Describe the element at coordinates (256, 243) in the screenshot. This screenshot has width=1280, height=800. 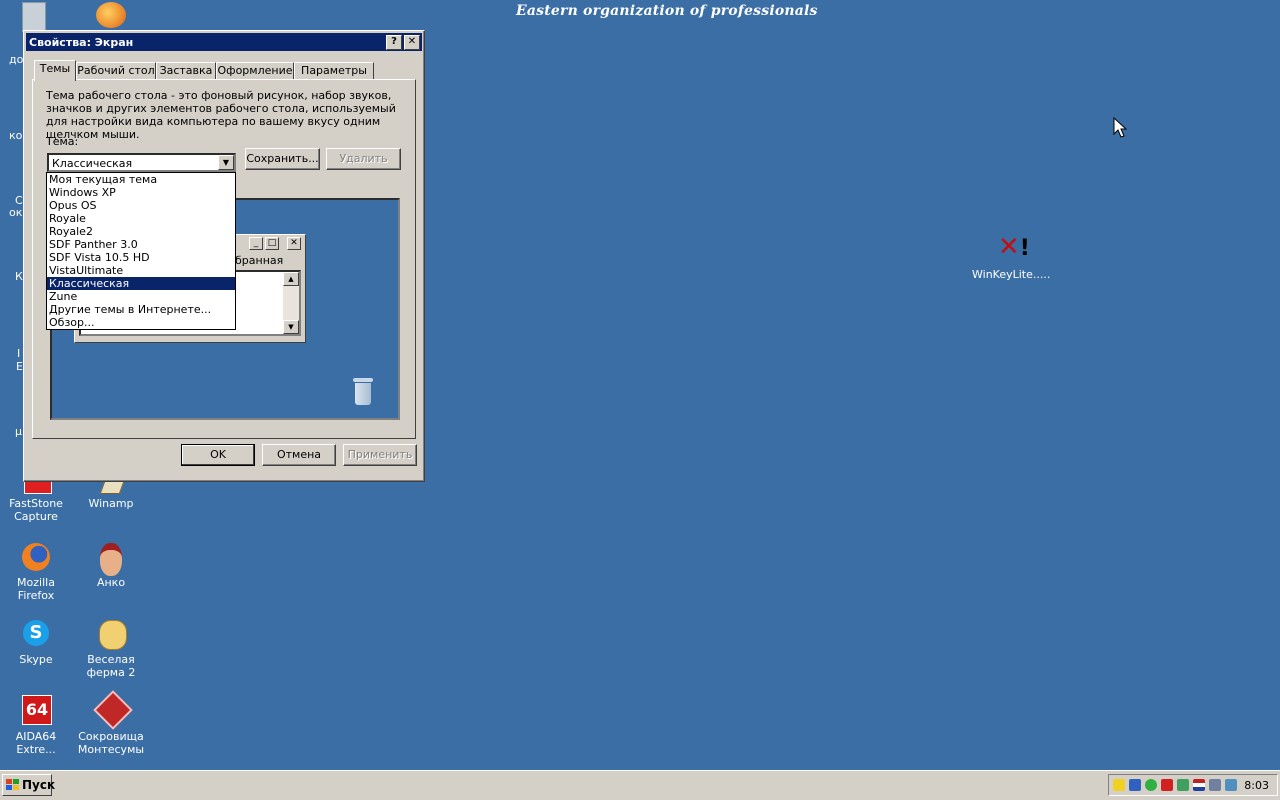
I see `minimize-icon: _` at that location.